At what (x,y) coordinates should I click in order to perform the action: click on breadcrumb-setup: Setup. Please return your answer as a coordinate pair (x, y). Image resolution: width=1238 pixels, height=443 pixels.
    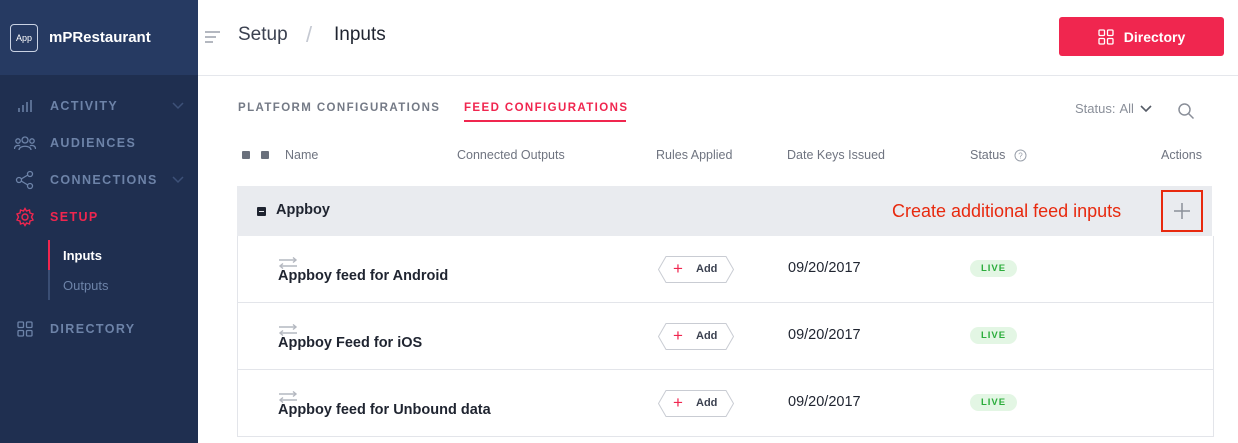
    Looking at the image, I should click on (263, 35).